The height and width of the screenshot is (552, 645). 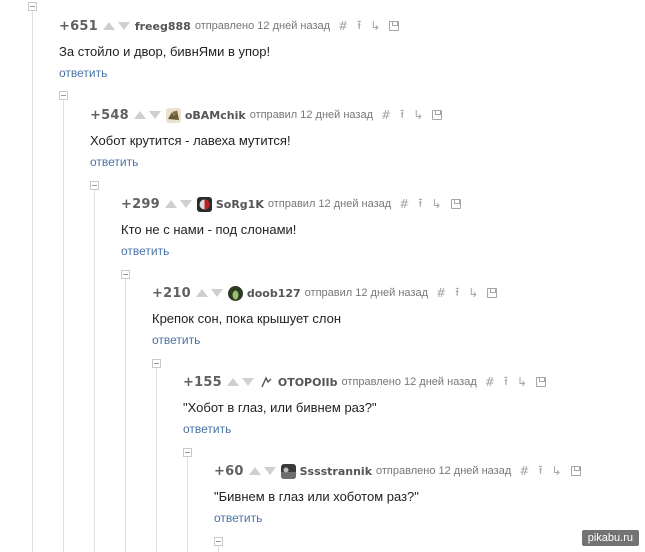 I want to click on comment-author: OTOPOIIb, so click(x=308, y=382).